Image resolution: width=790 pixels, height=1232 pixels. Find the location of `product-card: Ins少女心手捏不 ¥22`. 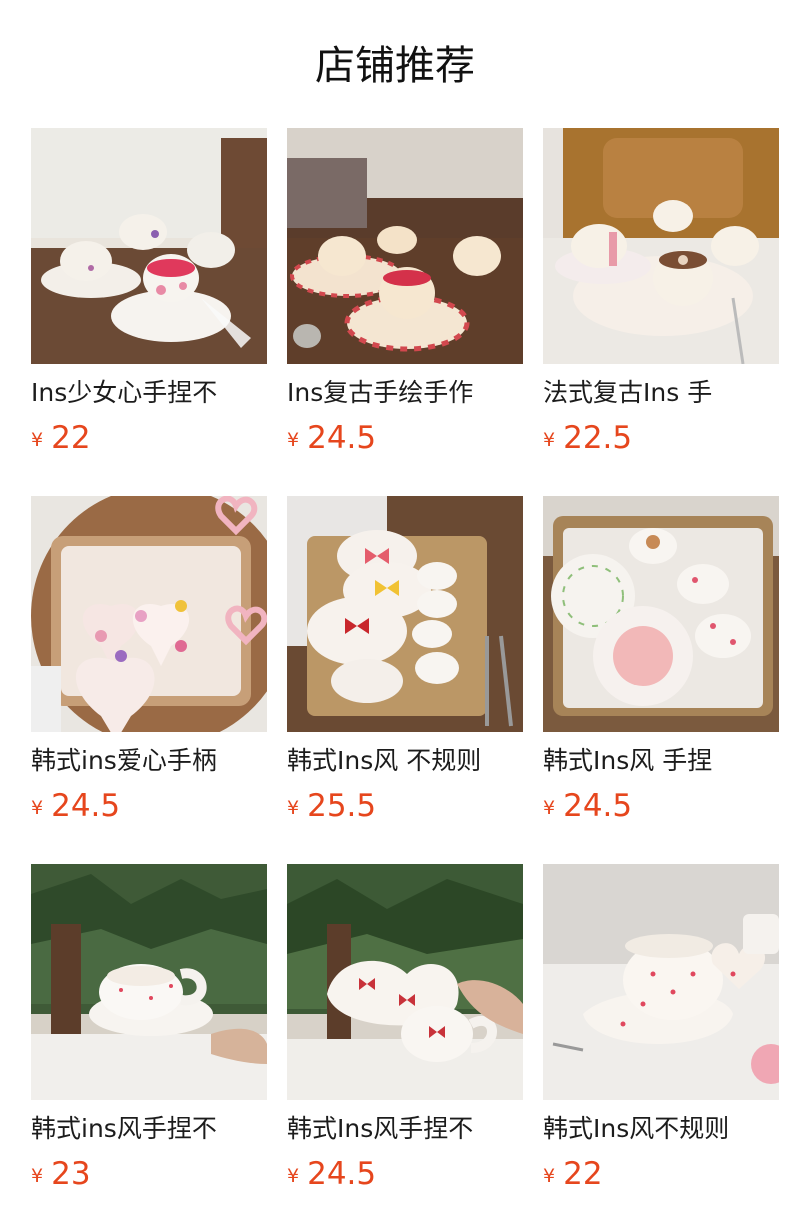

product-card: Ins少女心手捏不 ¥22 is located at coordinates (149, 292).